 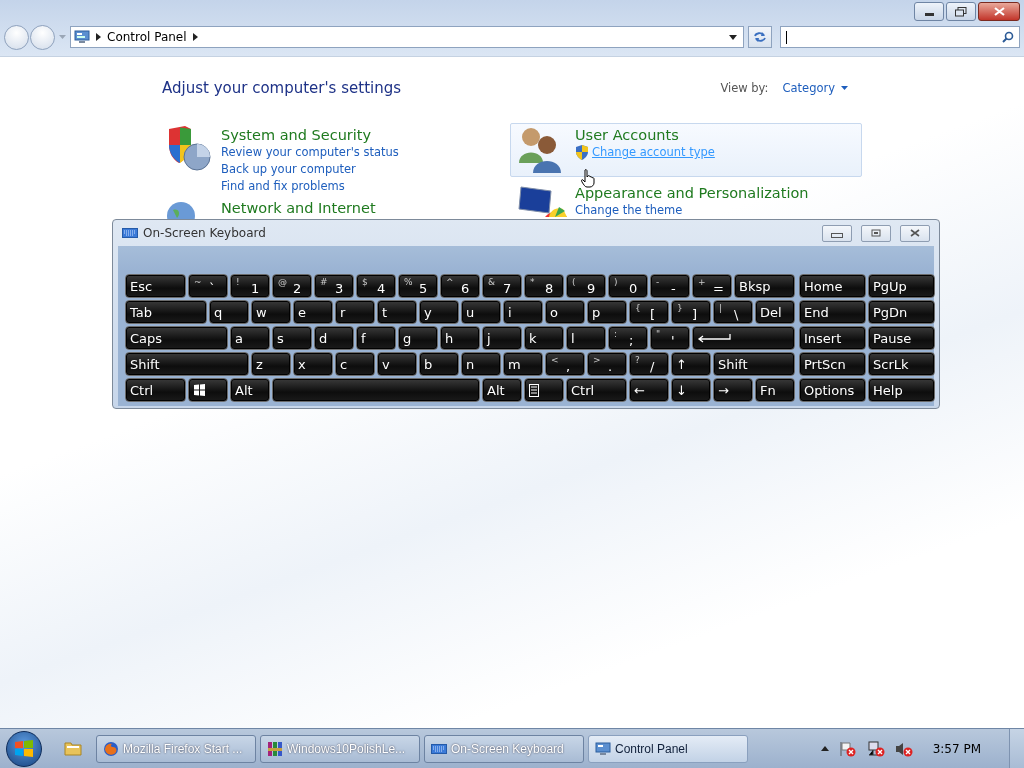 What do you see at coordinates (744, 88) in the screenshot?
I see `view-by-label: View by:` at bounding box center [744, 88].